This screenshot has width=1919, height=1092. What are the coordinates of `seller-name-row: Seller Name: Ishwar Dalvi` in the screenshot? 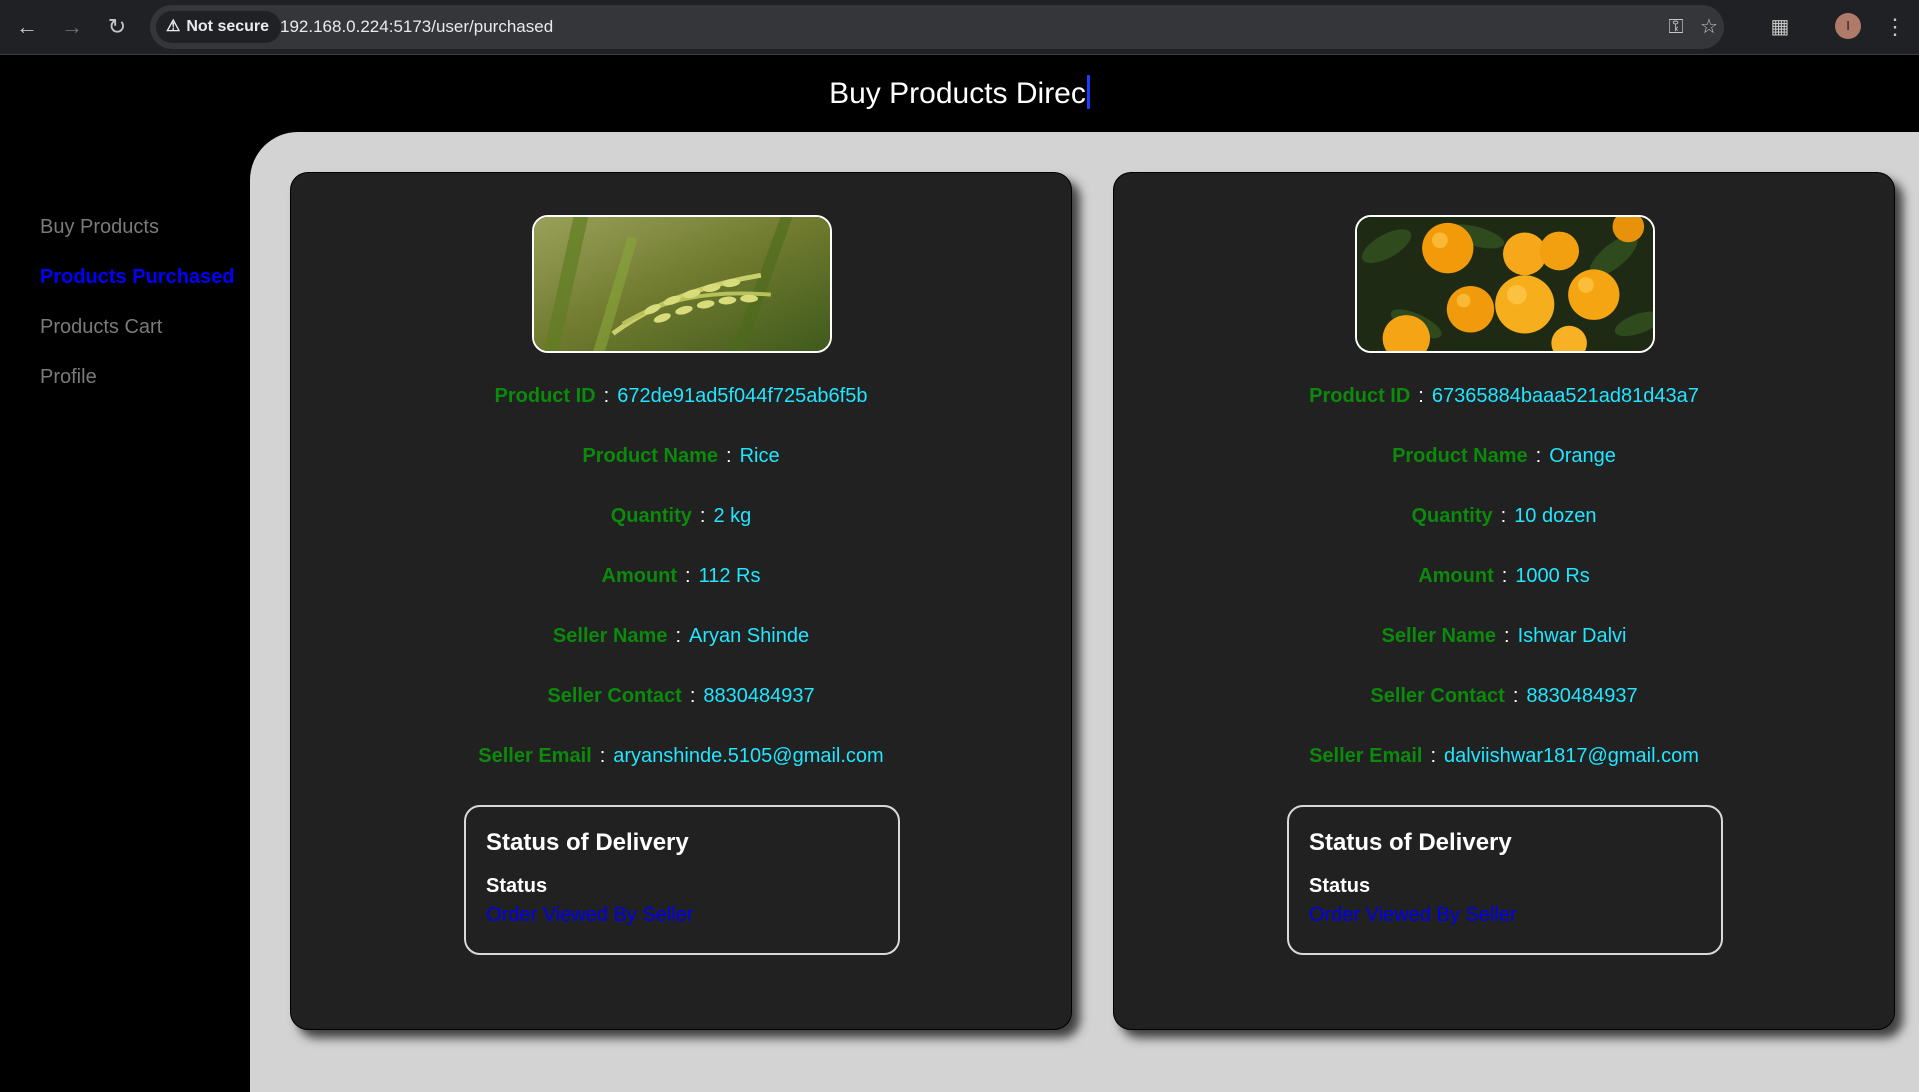 It's located at (1504, 636).